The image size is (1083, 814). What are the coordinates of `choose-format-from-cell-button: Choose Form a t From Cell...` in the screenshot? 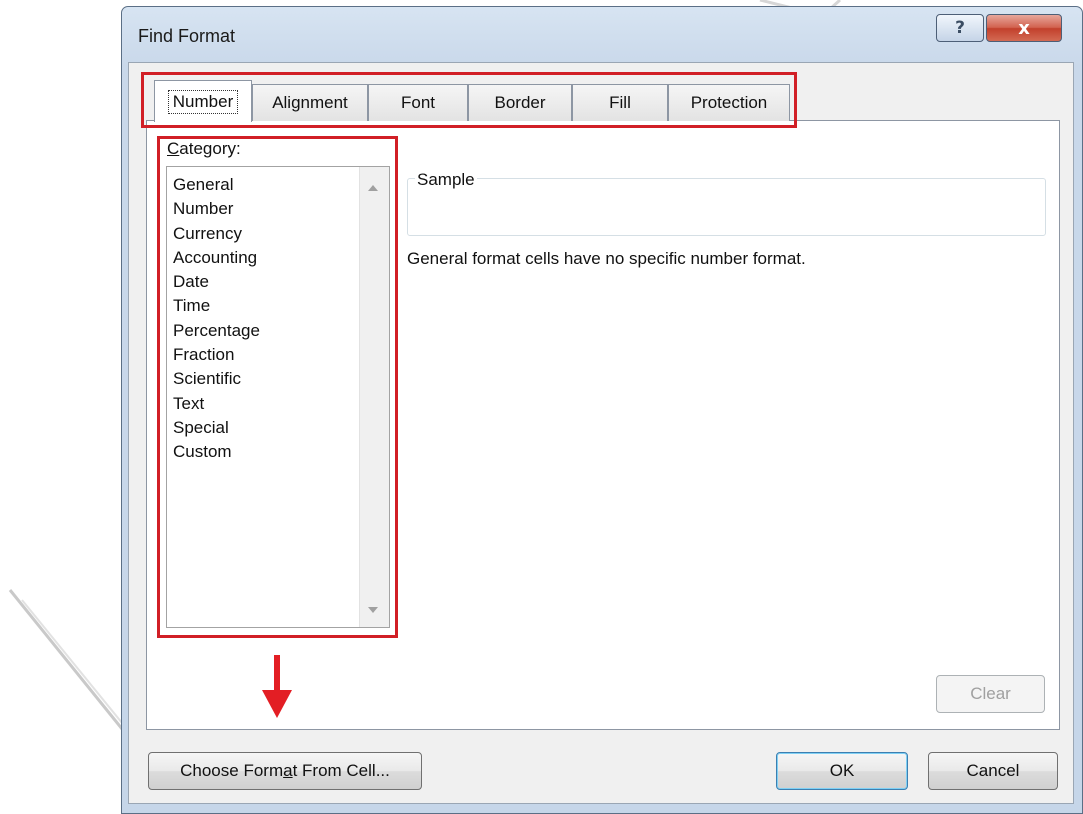 It's located at (285, 771).